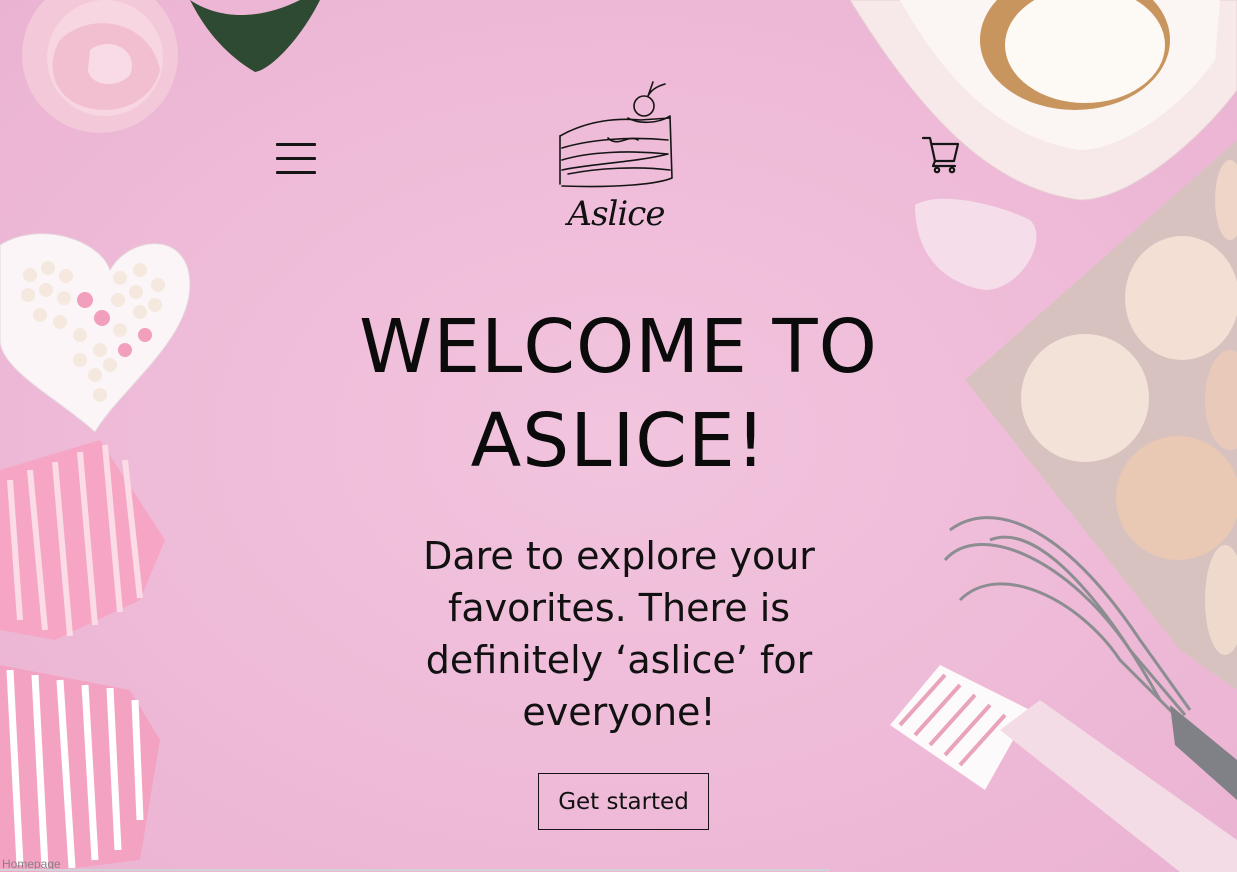  What do you see at coordinates (619, 556) in the screenshot?
I see `hero-subtitle-line-1: Dare to explore your` at bounding box center [619, 556].